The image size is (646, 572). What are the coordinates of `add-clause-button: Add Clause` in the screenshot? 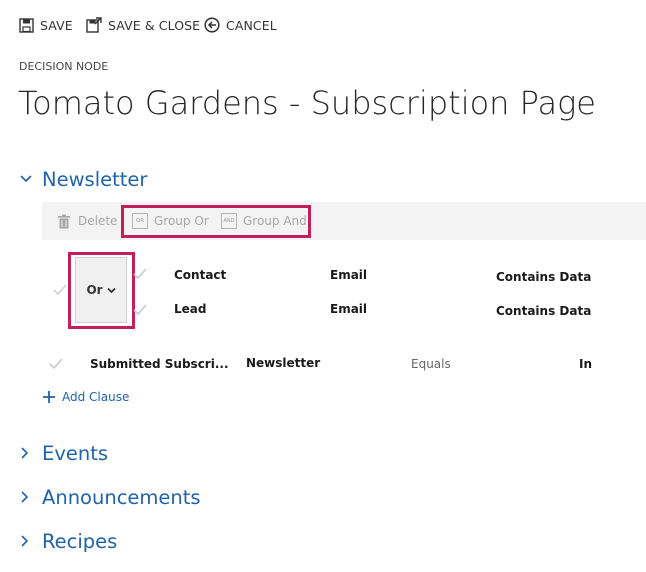 It's located at (86, 397).